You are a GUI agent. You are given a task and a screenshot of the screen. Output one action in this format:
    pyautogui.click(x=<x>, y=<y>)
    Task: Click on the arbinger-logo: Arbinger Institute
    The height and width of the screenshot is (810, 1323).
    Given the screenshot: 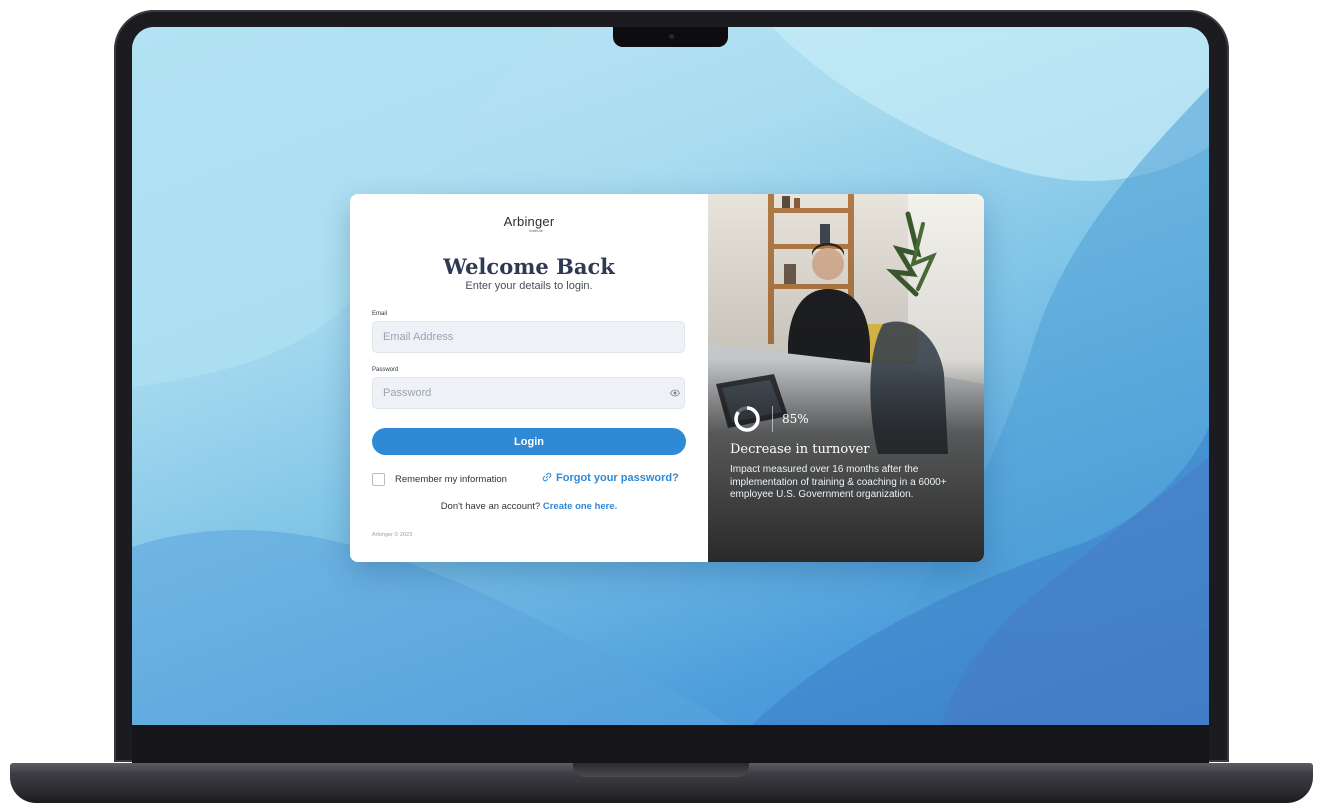 What is the action you would take?
    pyautogui.click(x=529, y=223)
    